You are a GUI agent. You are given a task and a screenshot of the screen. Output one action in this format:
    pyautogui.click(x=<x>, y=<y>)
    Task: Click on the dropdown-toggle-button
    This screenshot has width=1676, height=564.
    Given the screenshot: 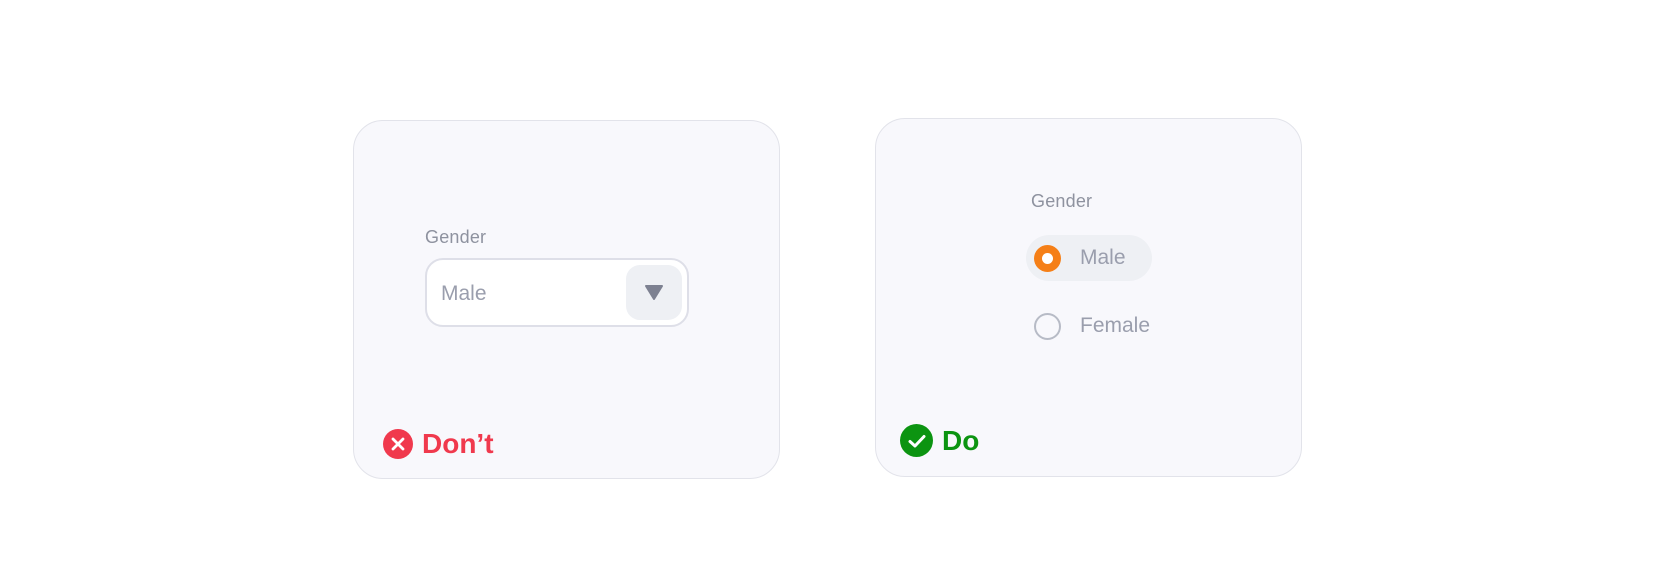 What is the action you would take?
    pyautogui.click(x=654, y=292)
    